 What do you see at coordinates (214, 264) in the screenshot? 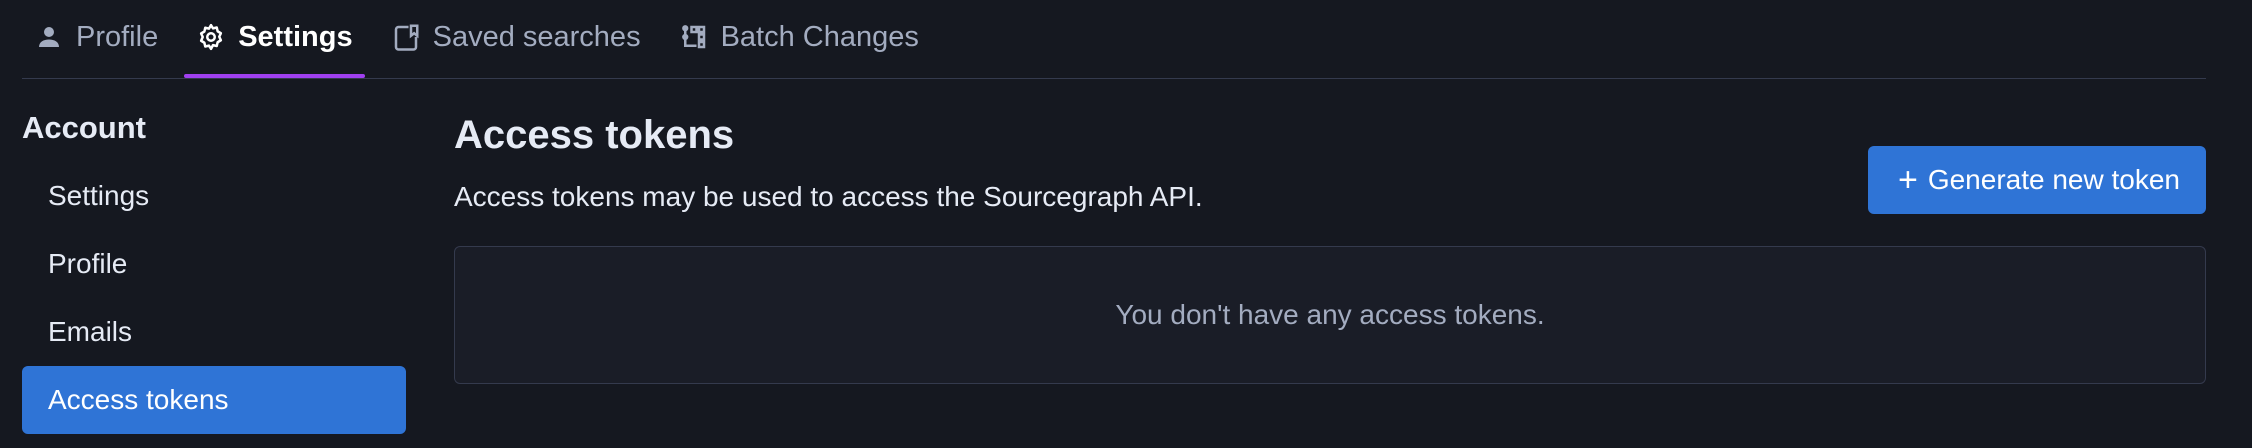
I see `sidebar-item-profile: Profile` at bounding box center [214, 264].